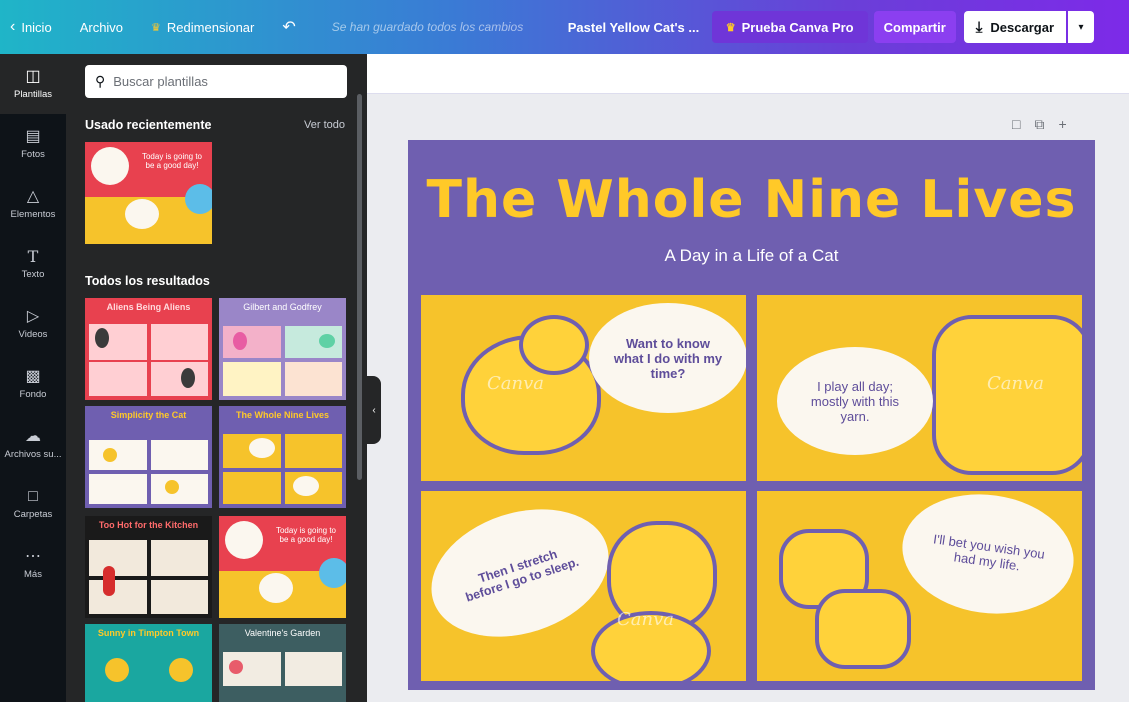  I want to click on chevron-down-icon: ▾, so click(1081, 27).